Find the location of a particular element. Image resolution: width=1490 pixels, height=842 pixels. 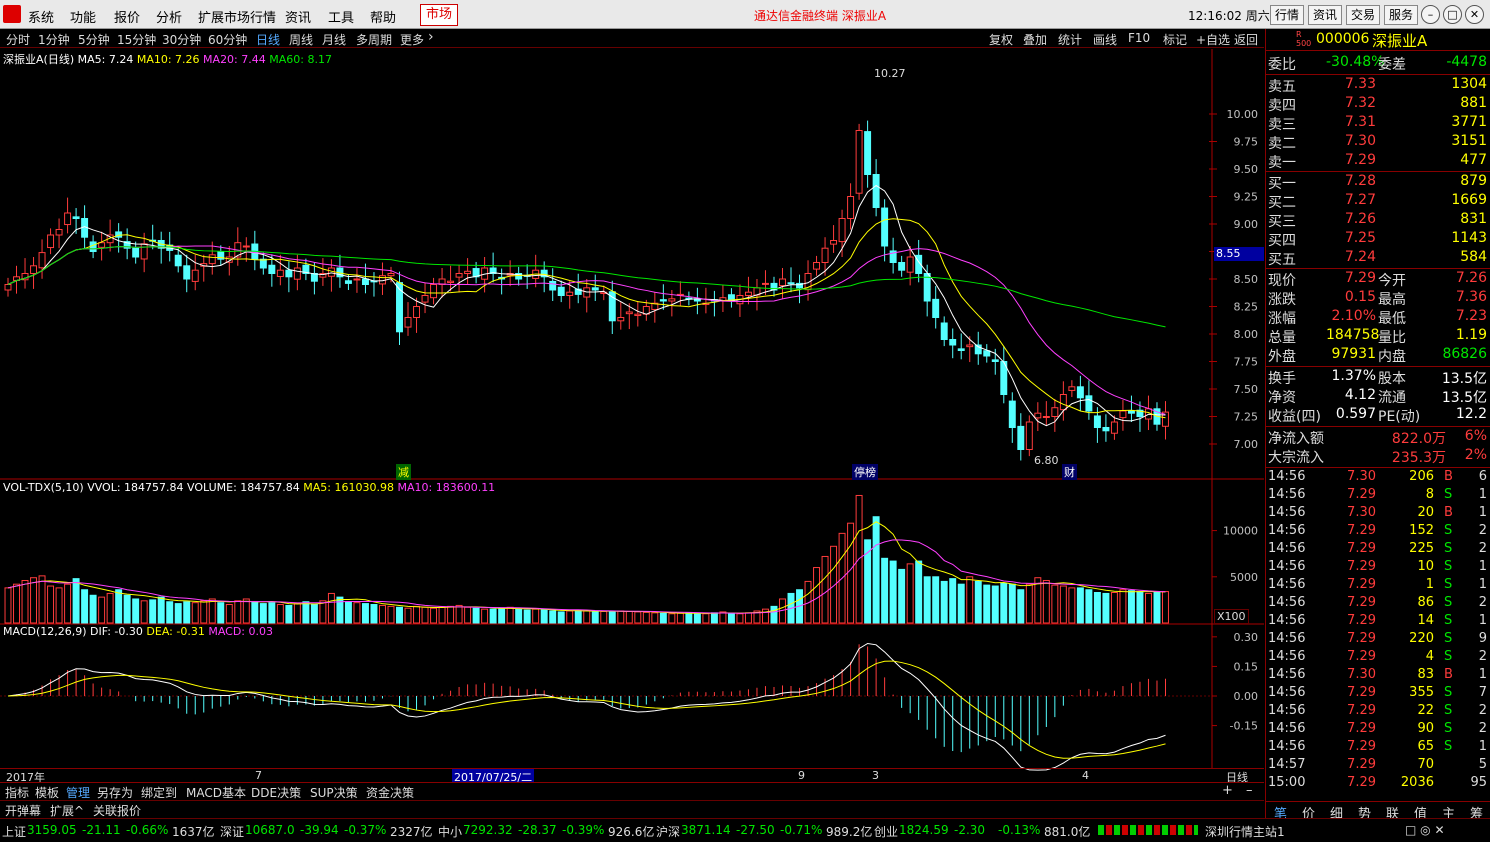

stat-row: 总量 184758 量比 1.19 is located at coordinates (1378, 336).